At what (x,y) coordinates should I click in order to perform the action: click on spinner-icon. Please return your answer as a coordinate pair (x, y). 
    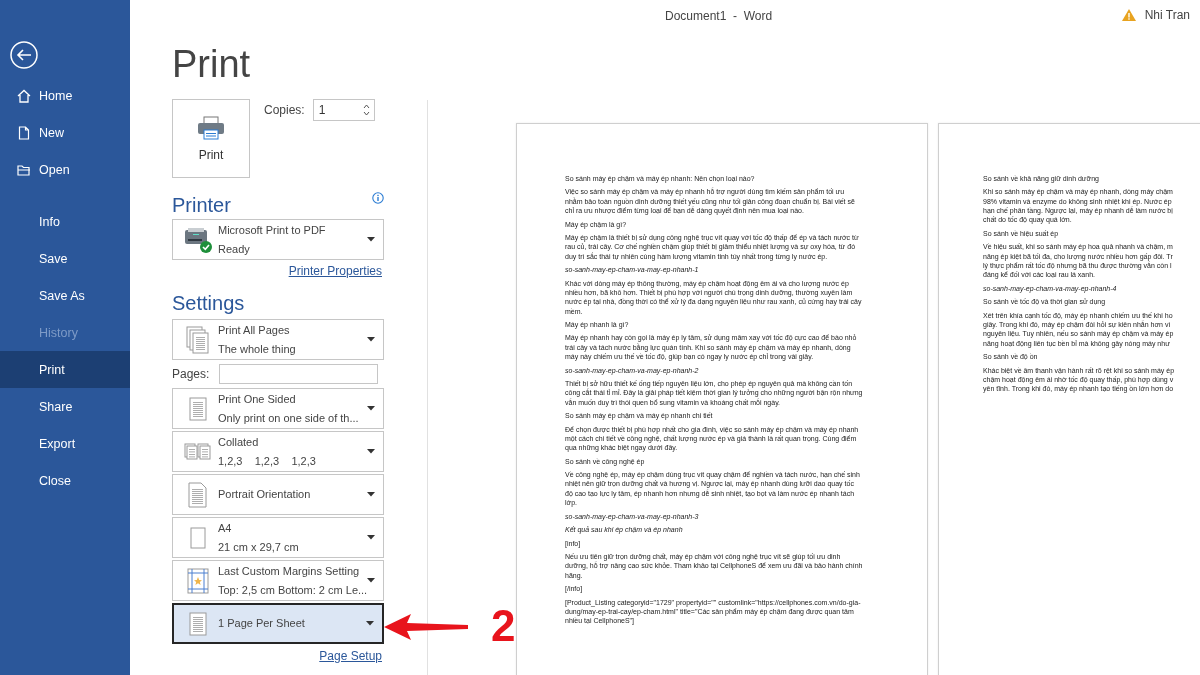
    Looking at the image, I should click on (366, 110).